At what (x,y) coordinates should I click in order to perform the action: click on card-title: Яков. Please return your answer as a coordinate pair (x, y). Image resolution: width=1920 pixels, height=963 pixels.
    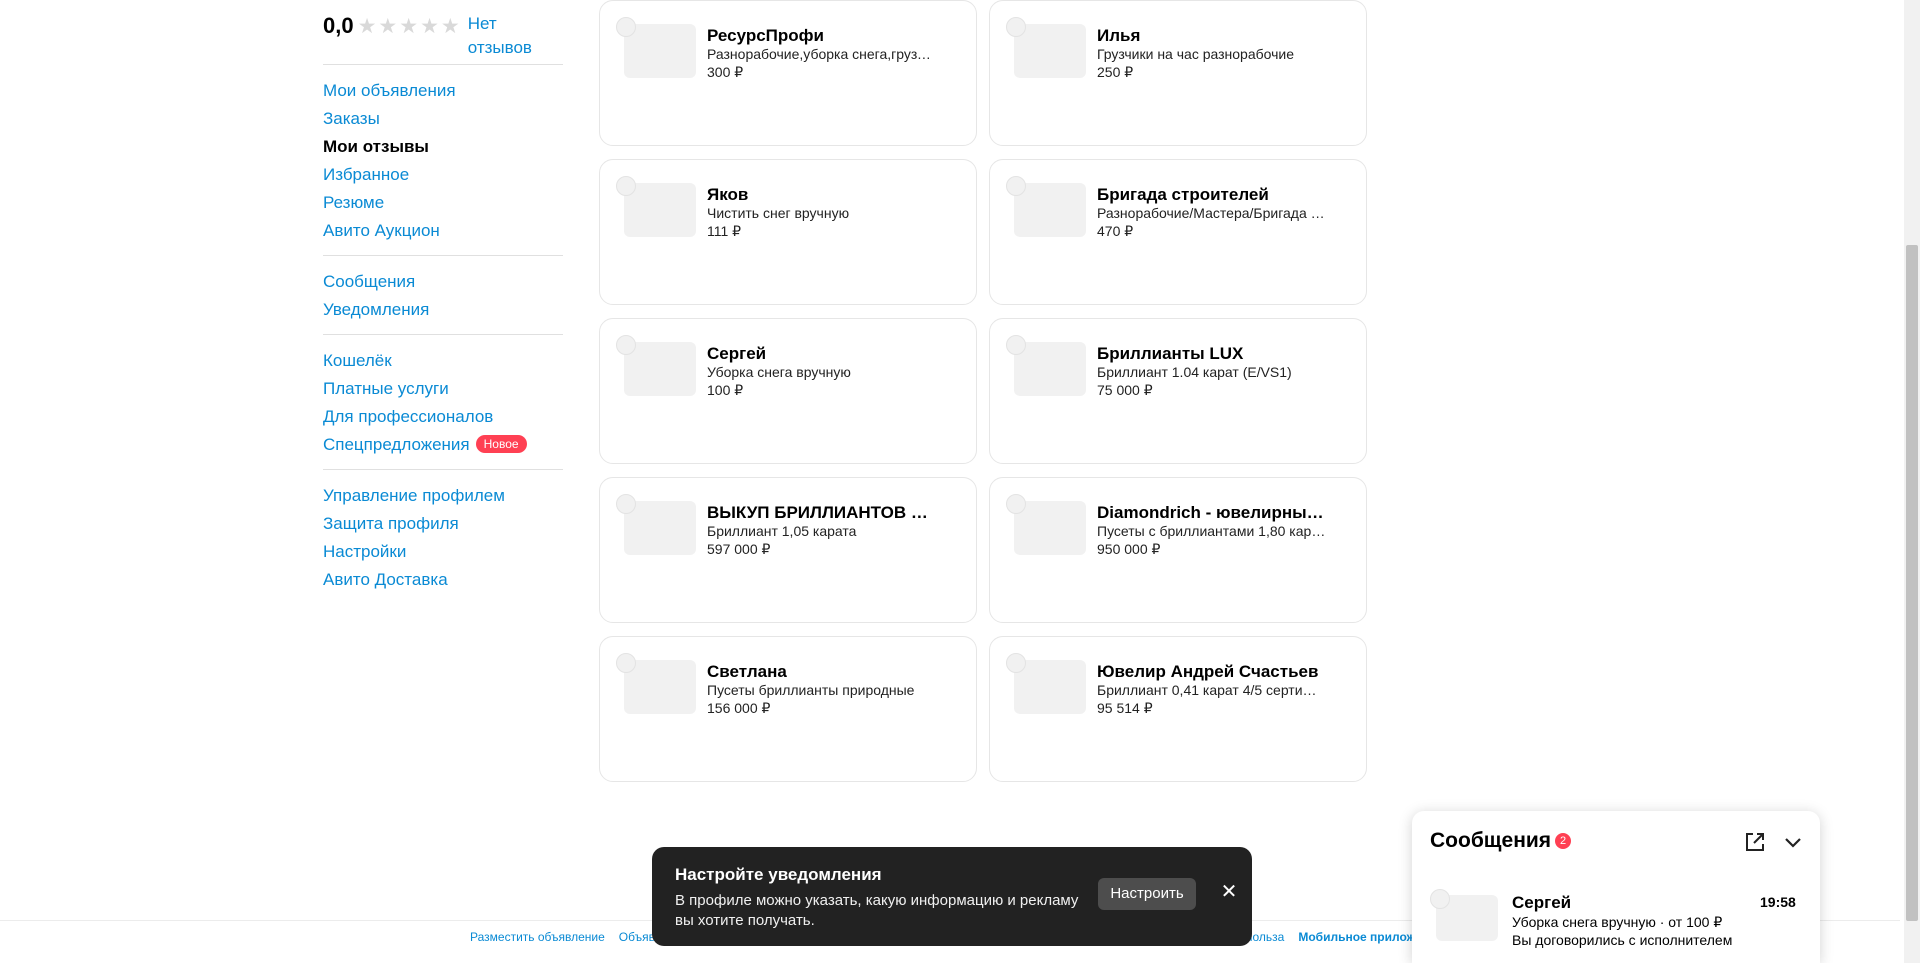
    Looking at the image, I should click on (728, 194).